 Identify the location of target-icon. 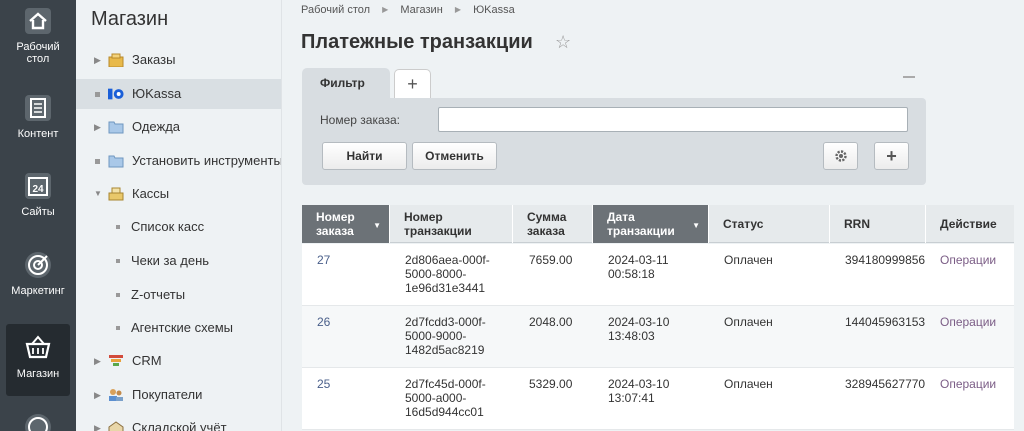
(38, 265).